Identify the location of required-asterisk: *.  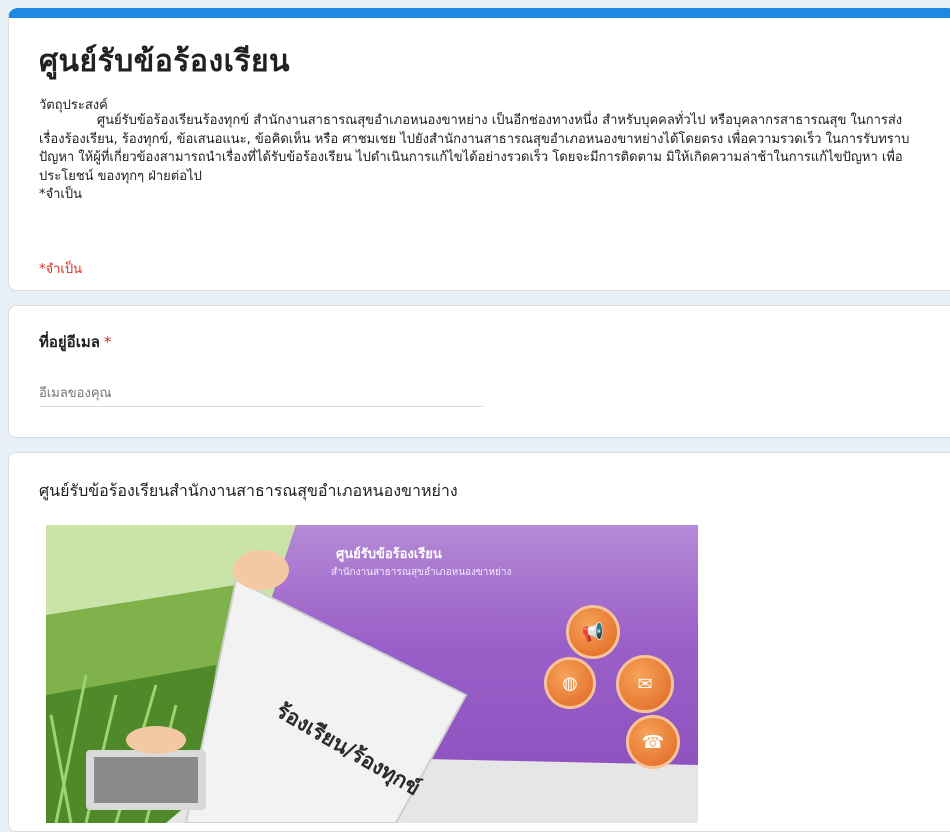
(107, 342).